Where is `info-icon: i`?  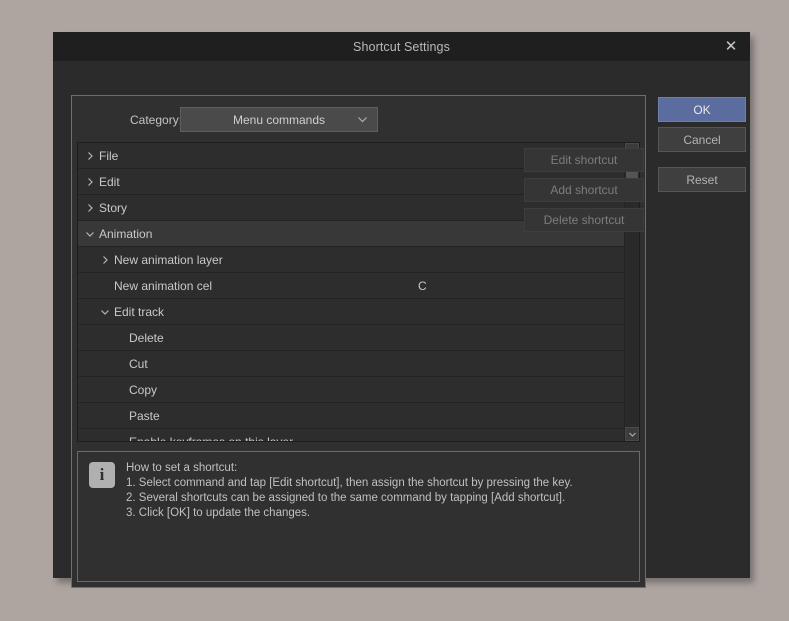 info-icon: i is located at coordinates (102, 475).